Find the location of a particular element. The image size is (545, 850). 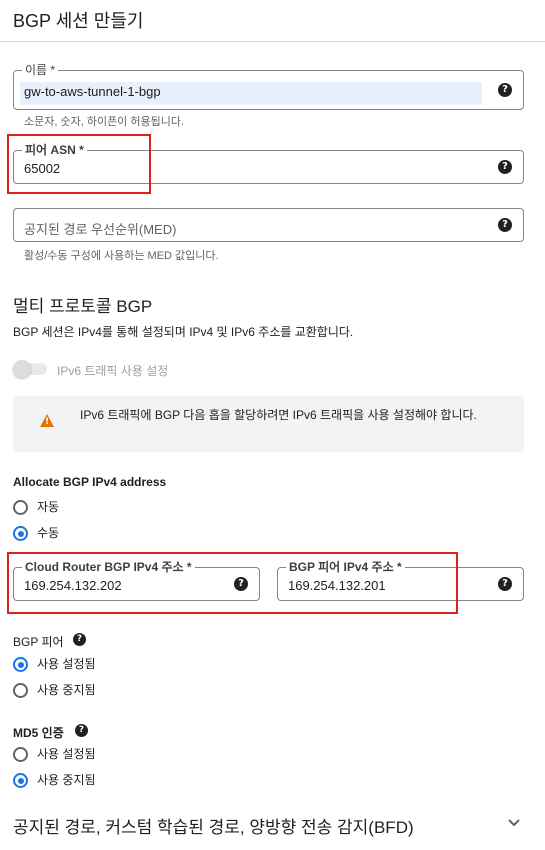

highlight-ip-fields is located at coordinates (232, 583).